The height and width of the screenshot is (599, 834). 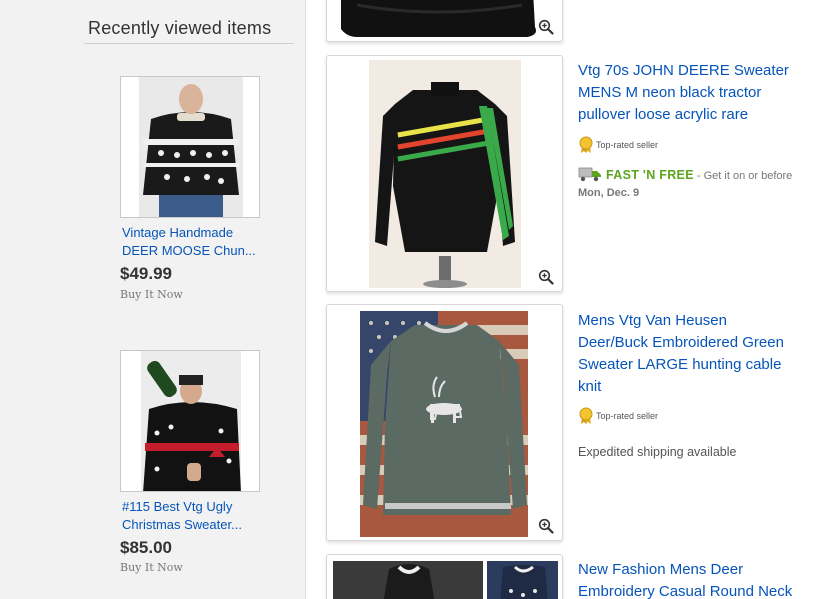 What do you see at coordinates (189, 43) in the screenshot?
I see `divider` at bounding box center [189, 43].